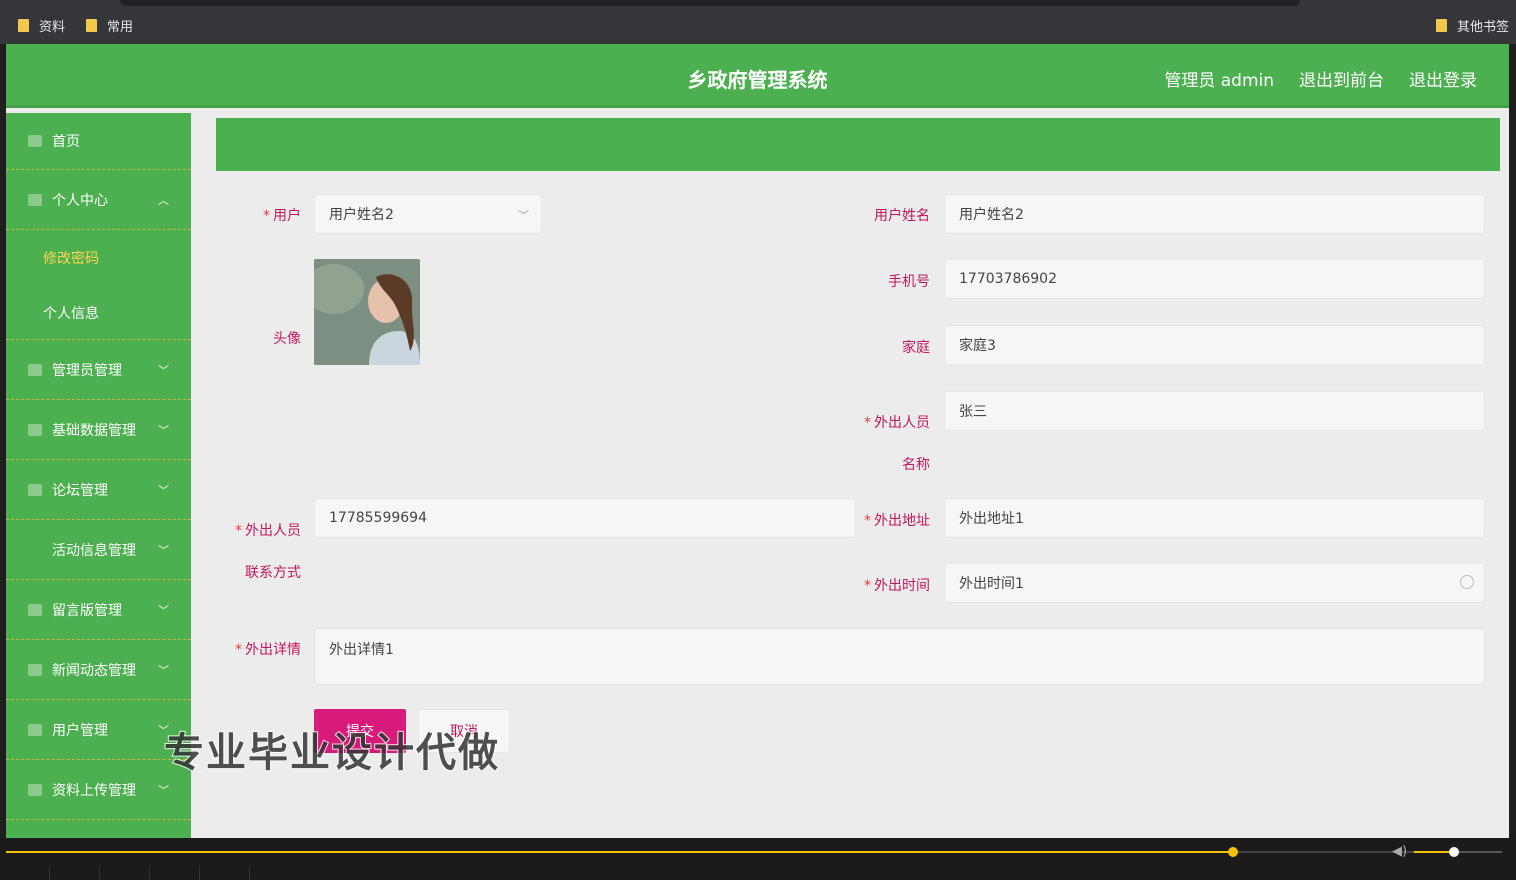  Describe the element at coordinates (897, 521) in the screenshot. I see `address-label: * 外出地址` at that location.